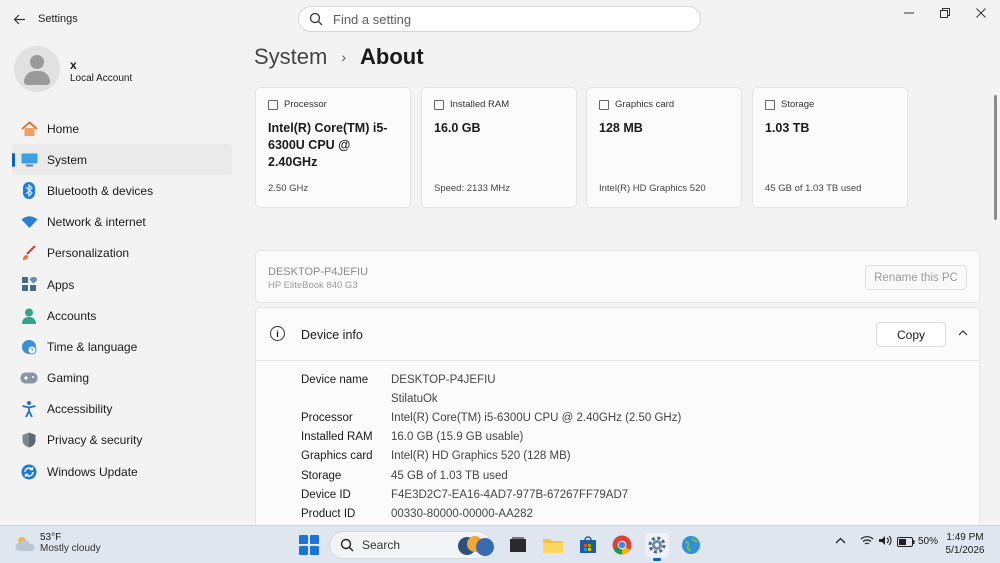  I want to click on pc-model: HP EliteBook 840 G3, so click(313, 285).